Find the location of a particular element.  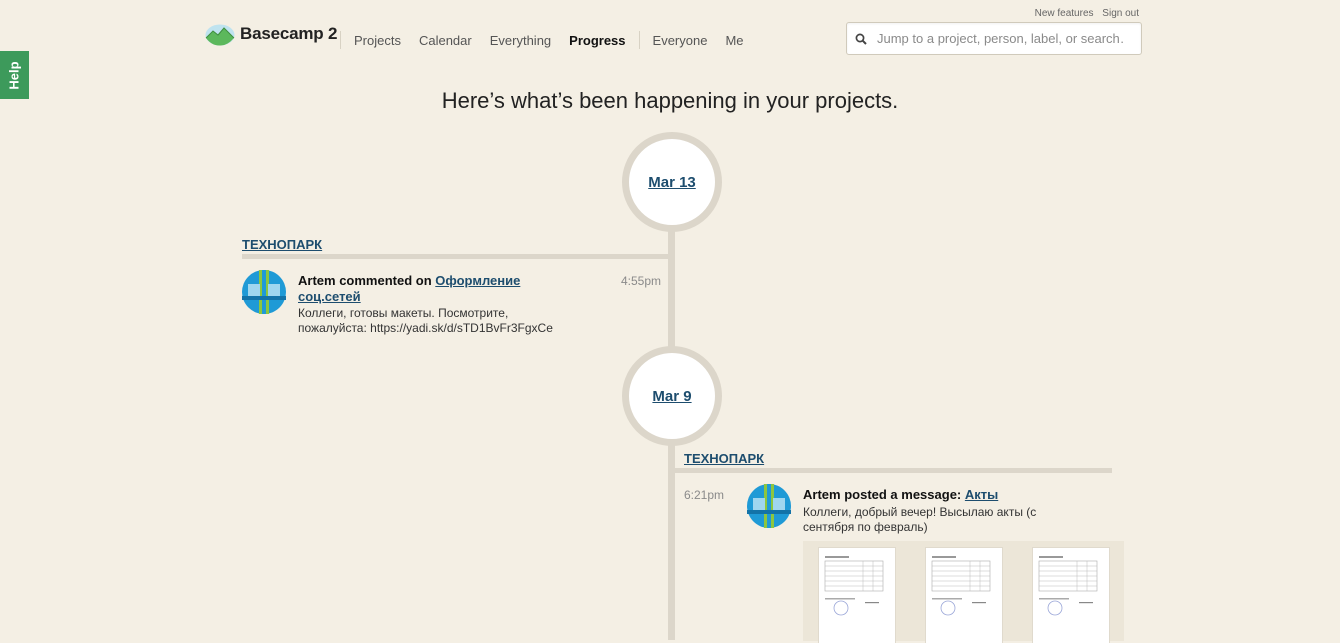

nav-everything: Everything is located at coordinates (520, 40).